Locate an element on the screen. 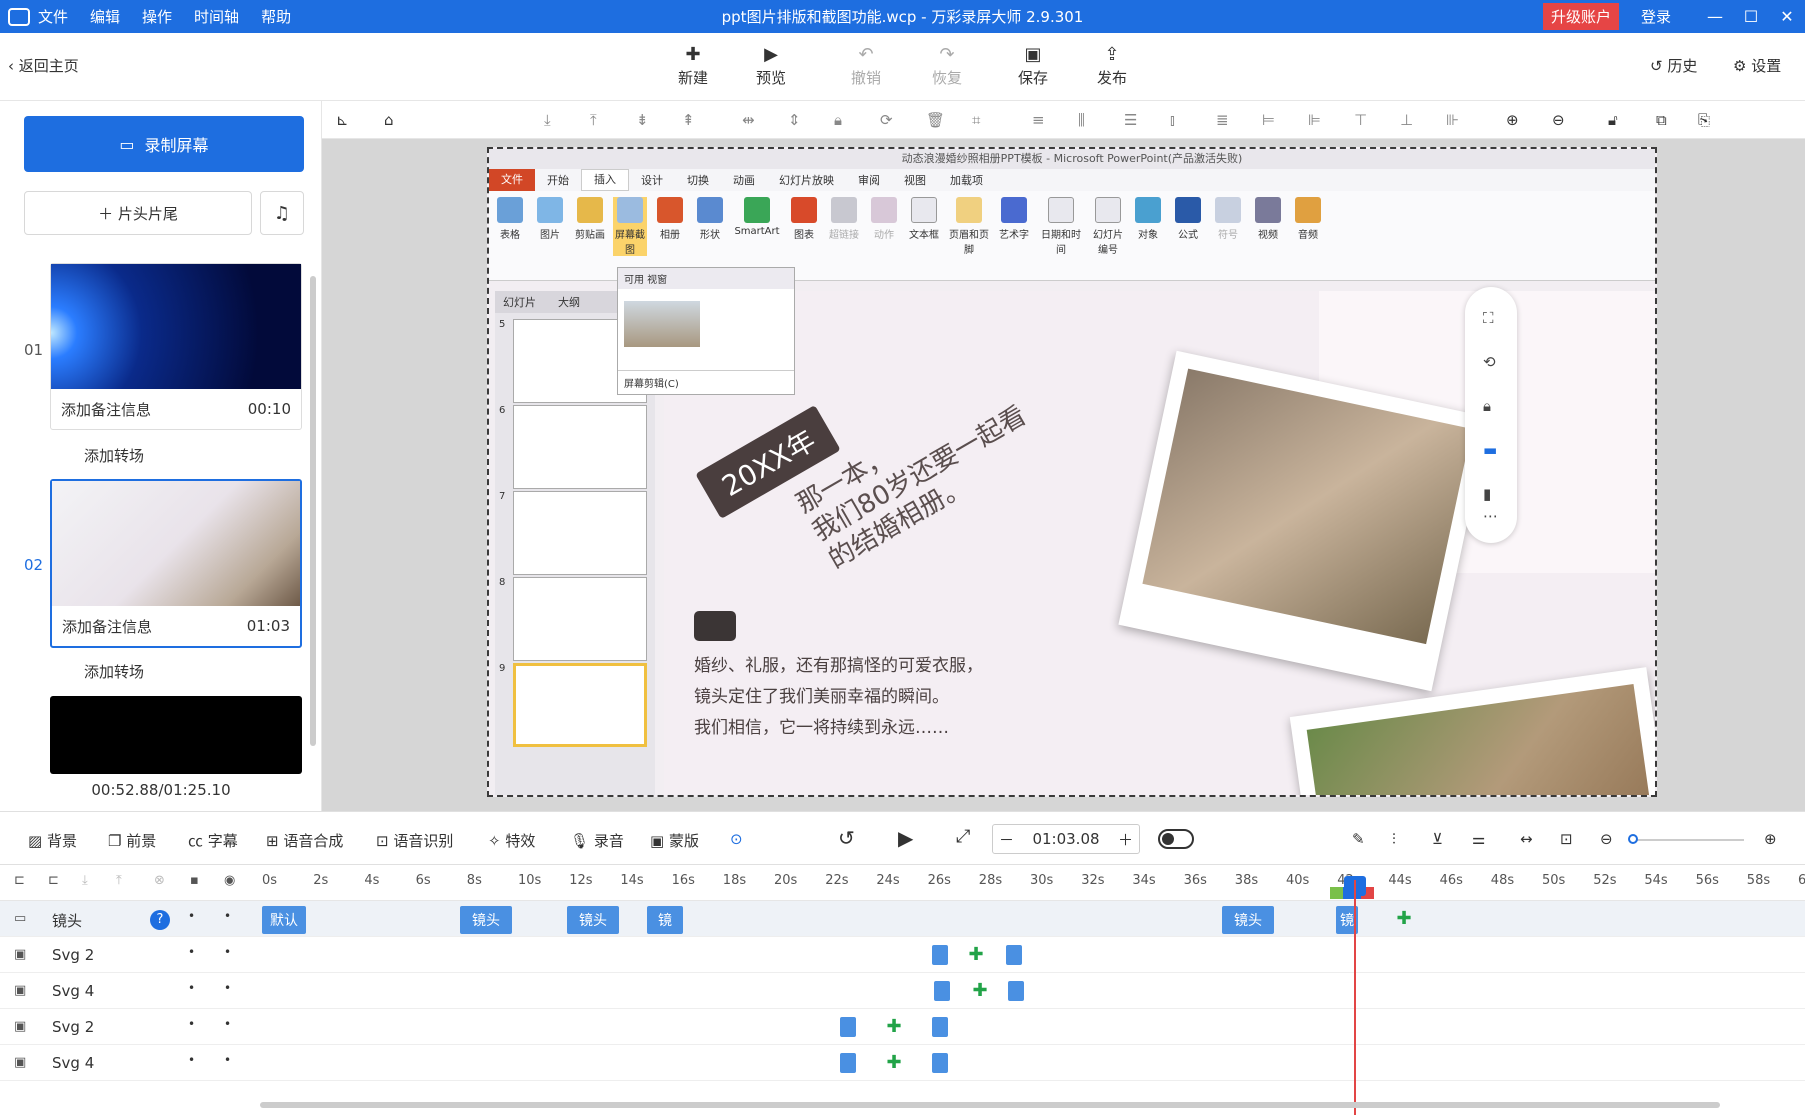 The height and width of the screenshot is (1115, 1805). flip-h-icon: ⇹ is located at coordinates (748, 120).